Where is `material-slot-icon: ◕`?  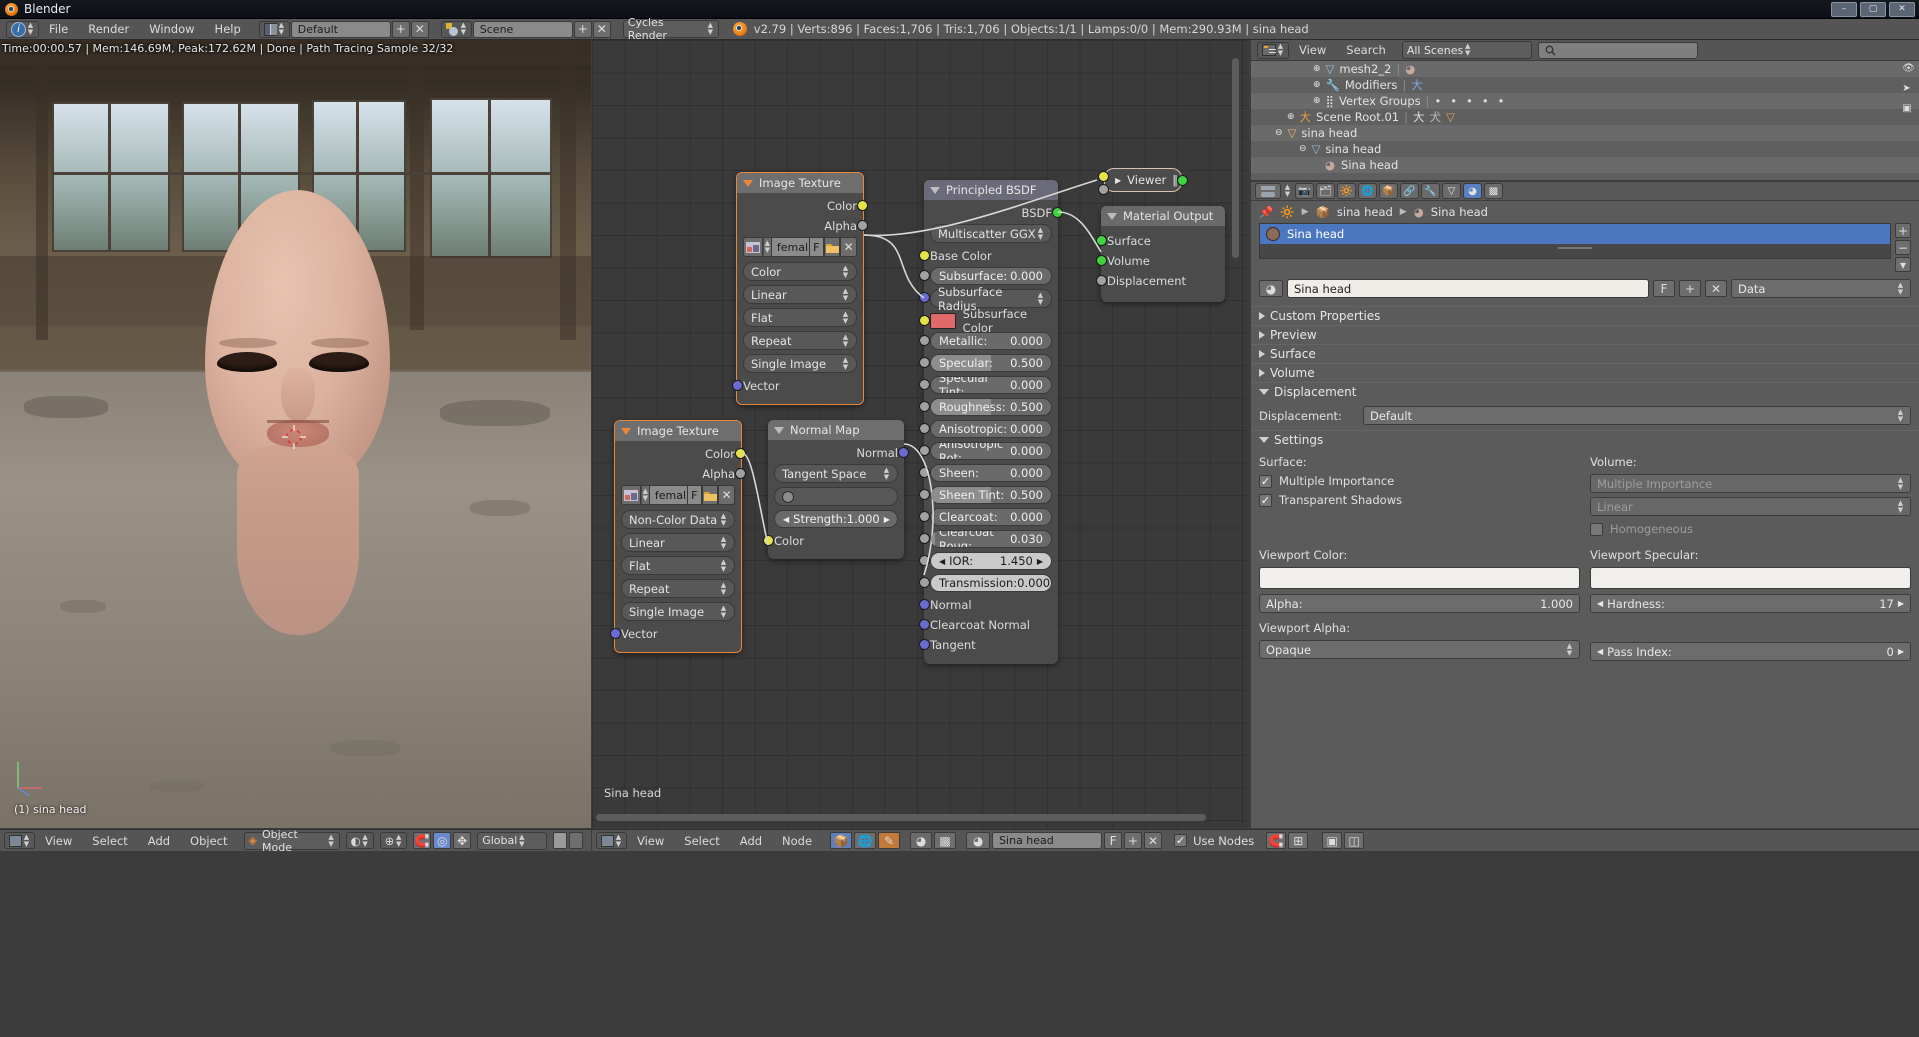
material-slot-icon: ◕ is located at coordinates (921, 840).